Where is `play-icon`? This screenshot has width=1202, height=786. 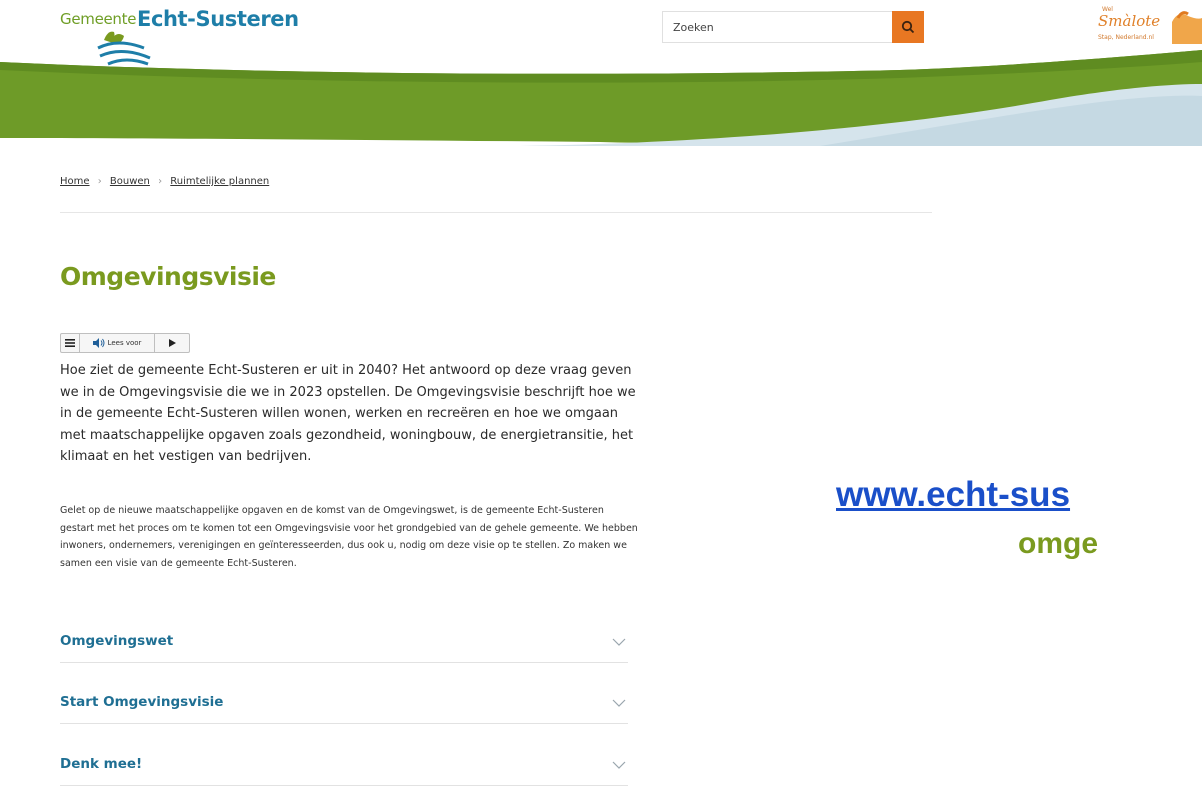 play-icon is located at coordinates (172, 343).